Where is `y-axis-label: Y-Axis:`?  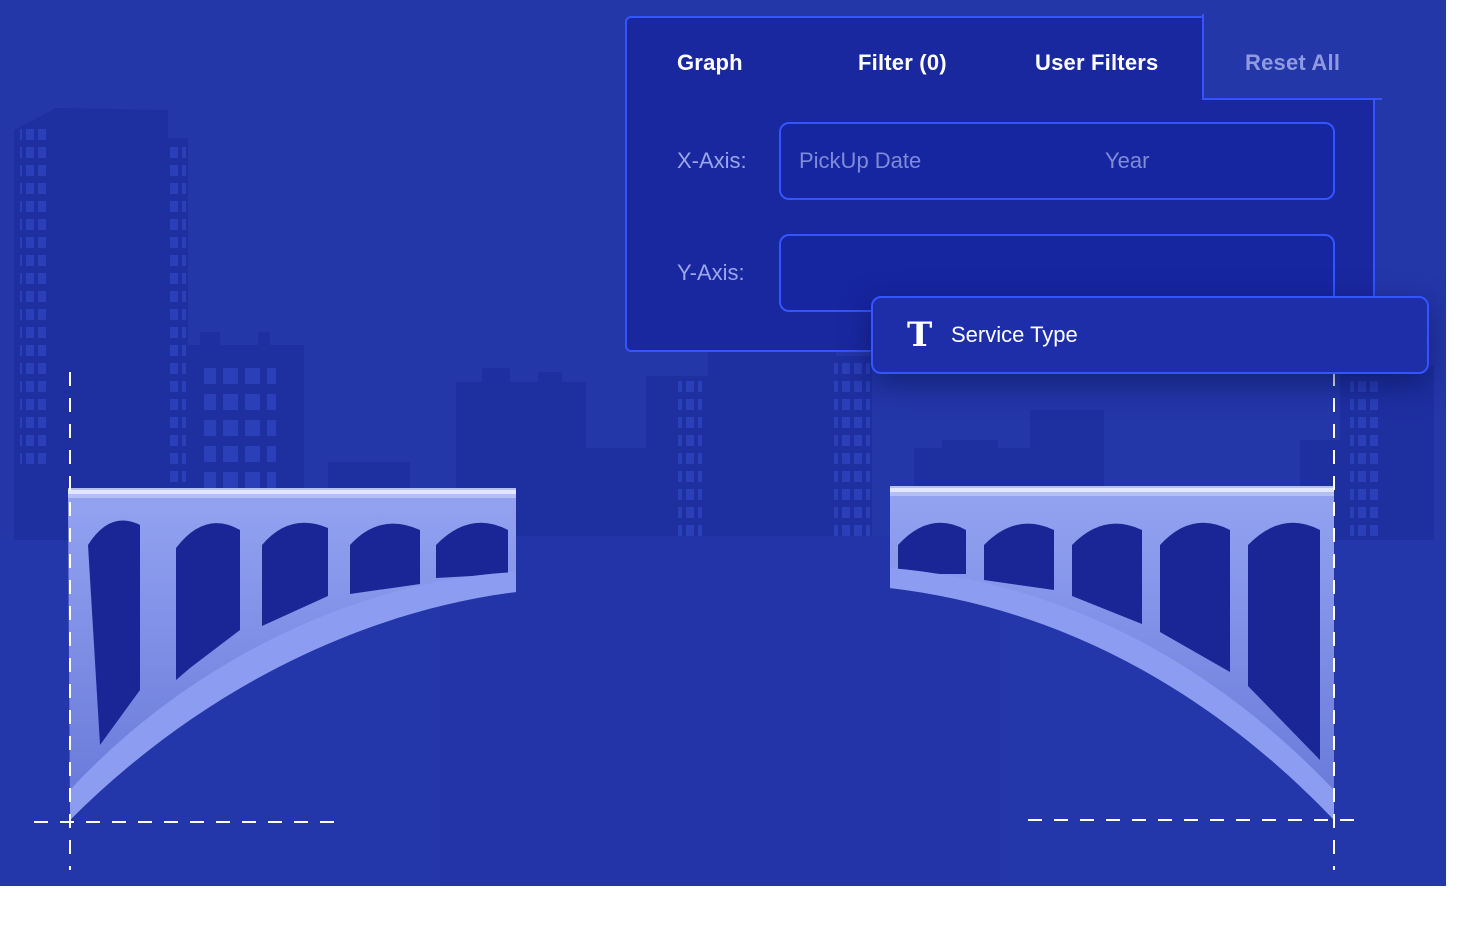 y-axis-label: Y-Axis: is located at coordinates (711, 272).